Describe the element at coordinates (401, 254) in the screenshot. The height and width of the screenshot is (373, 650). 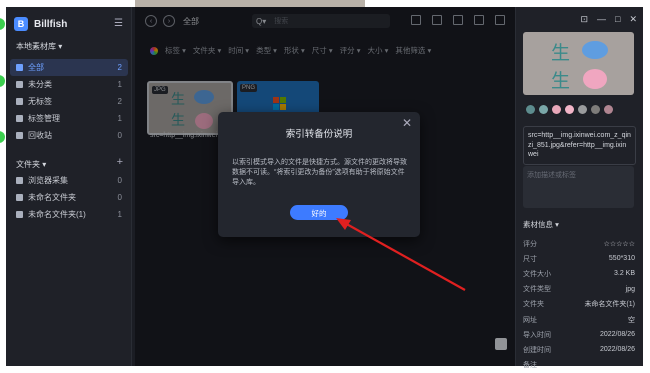
I see `annotation-arrow` at that location.